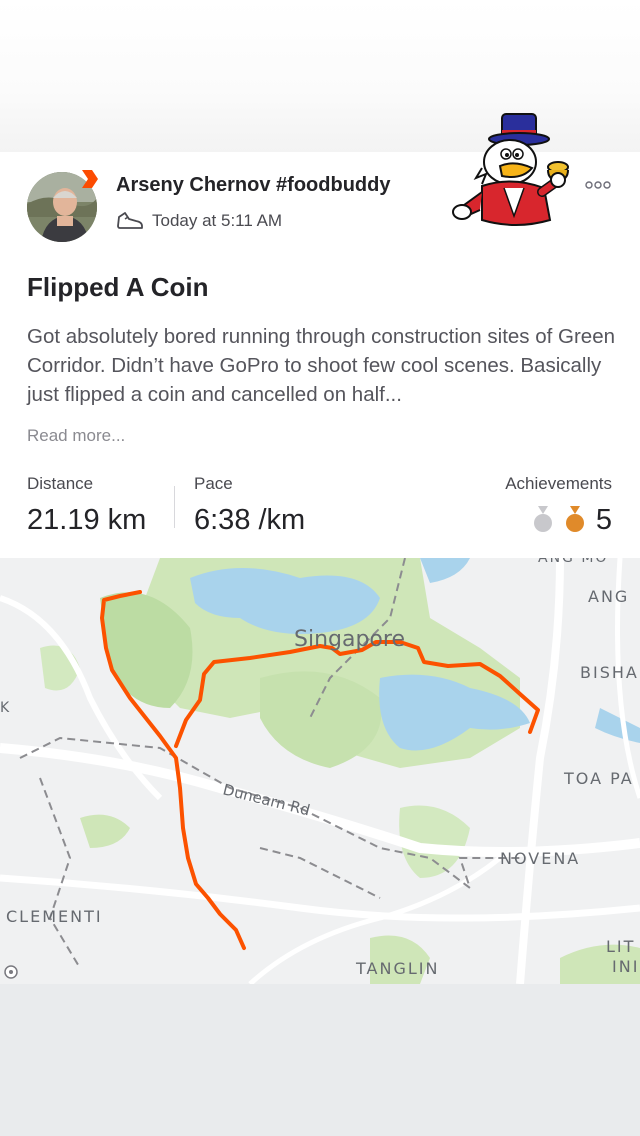 The width and height of the screenshot is (640, 1136). I want to click on stat-divider, so click(174, 507).